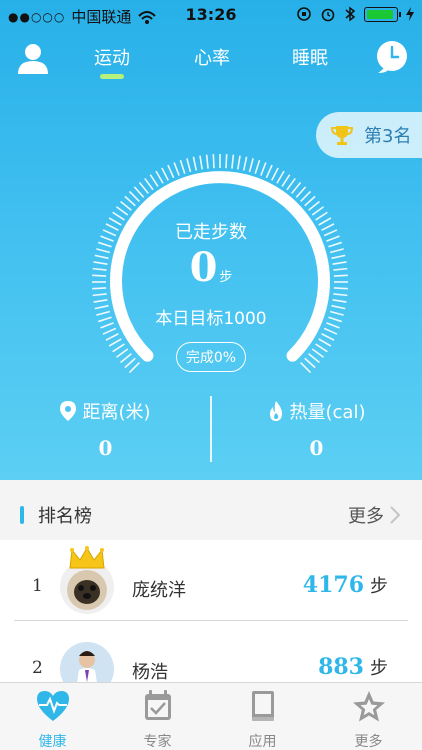  Describe the element at coordinates (211, 357) in the screenshot. I see `completion-badge: 完成0%` at that location.